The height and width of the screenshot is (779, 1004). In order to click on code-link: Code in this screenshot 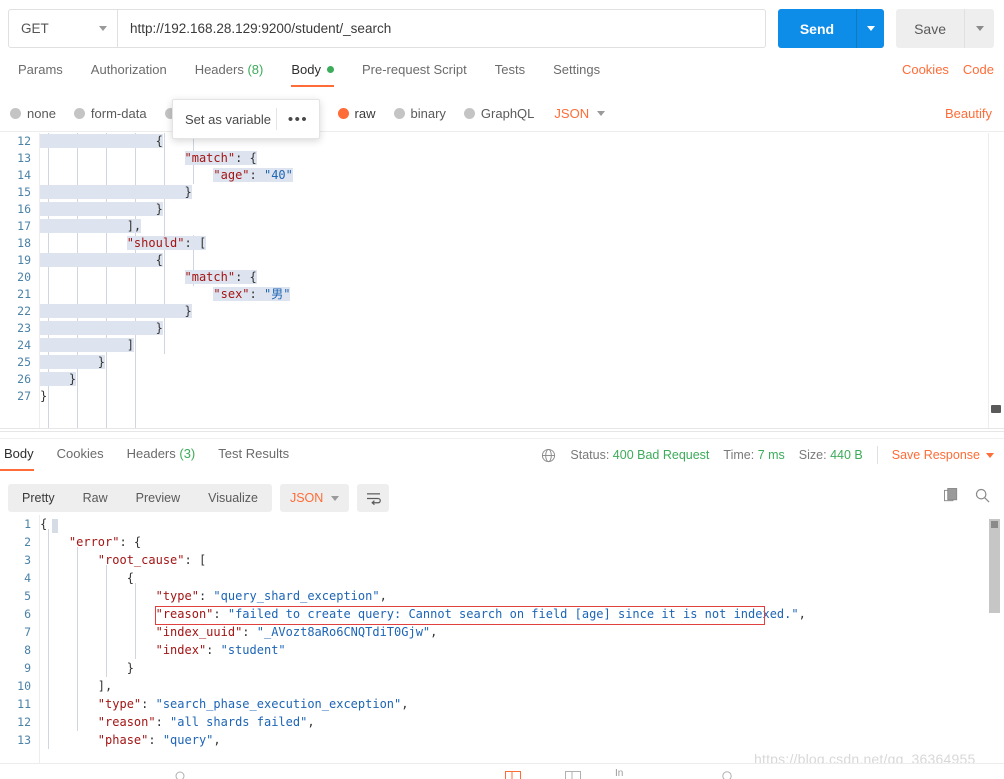, I will do `click(978, 69)`.